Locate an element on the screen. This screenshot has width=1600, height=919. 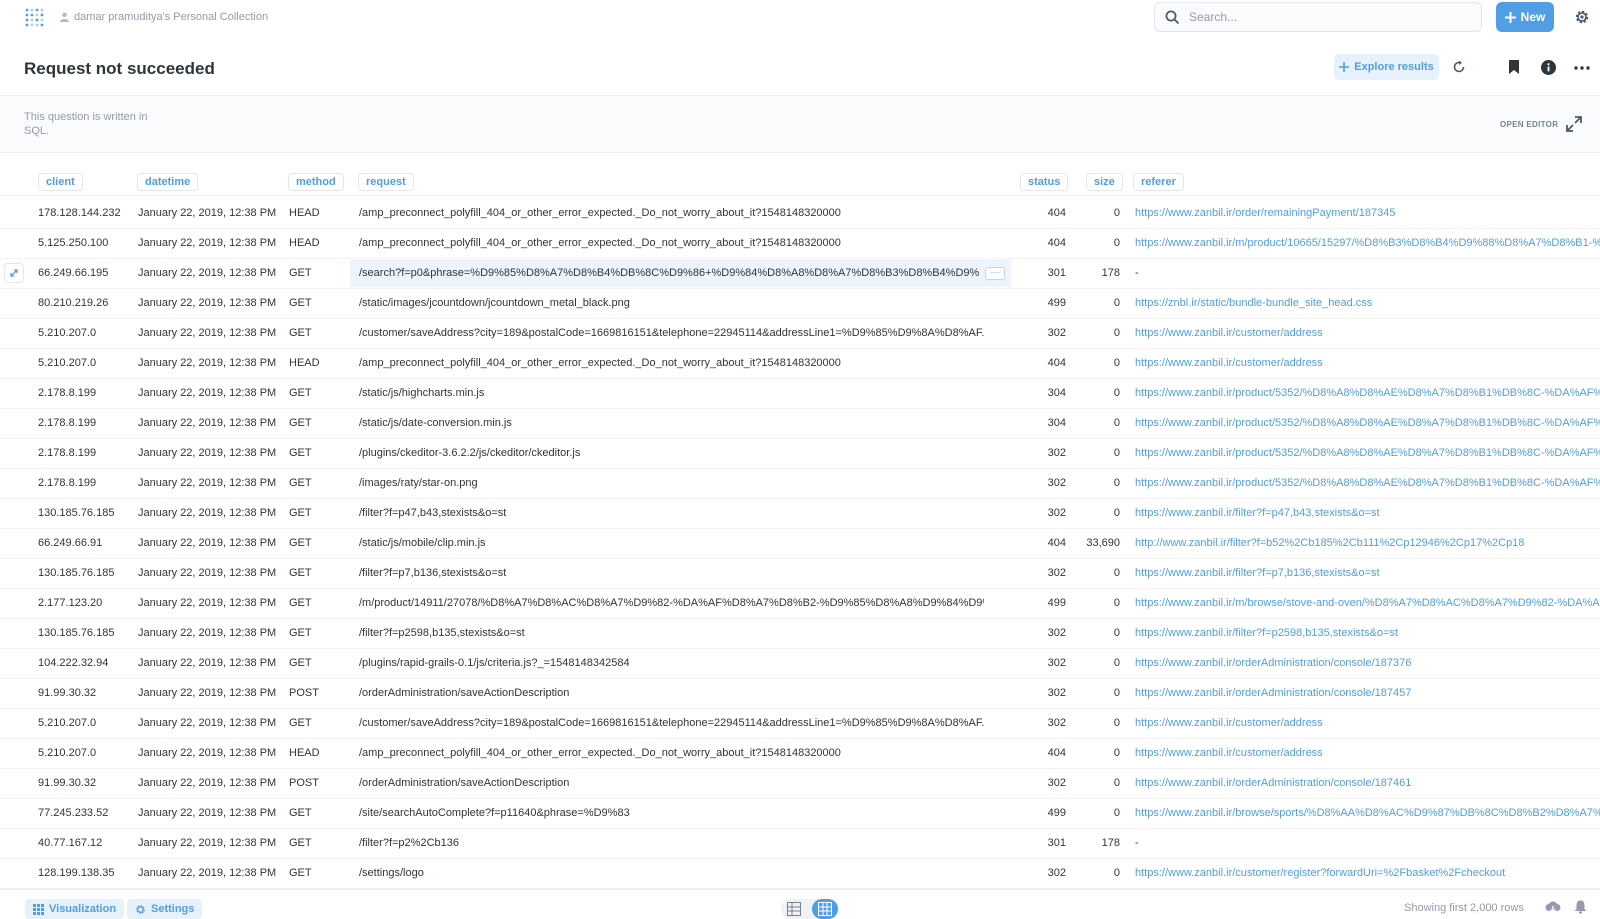
visualization-button: Visualization is located at coordinates (75, 909).